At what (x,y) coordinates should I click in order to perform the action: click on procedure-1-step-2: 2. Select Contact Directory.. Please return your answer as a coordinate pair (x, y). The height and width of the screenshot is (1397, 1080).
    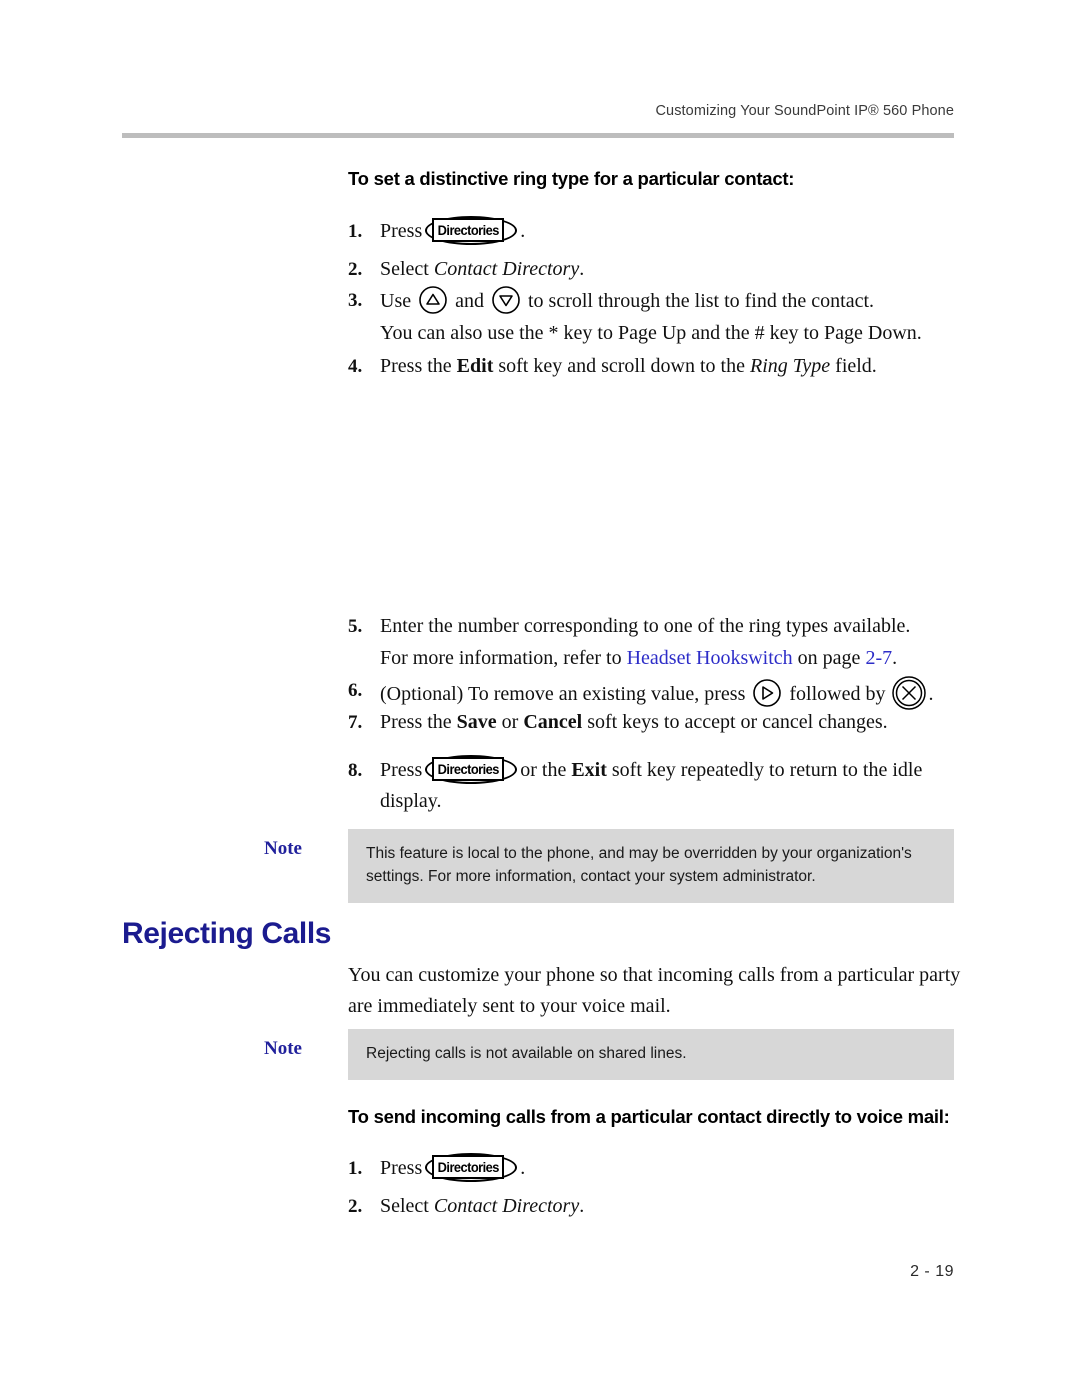
    Looking at the image, I should click on (655, 269).